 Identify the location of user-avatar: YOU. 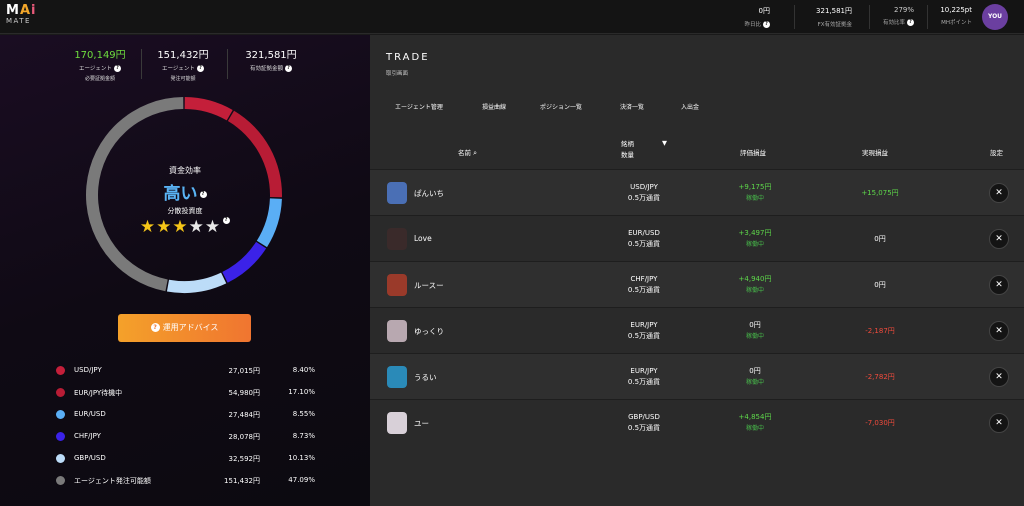
(995, 17).